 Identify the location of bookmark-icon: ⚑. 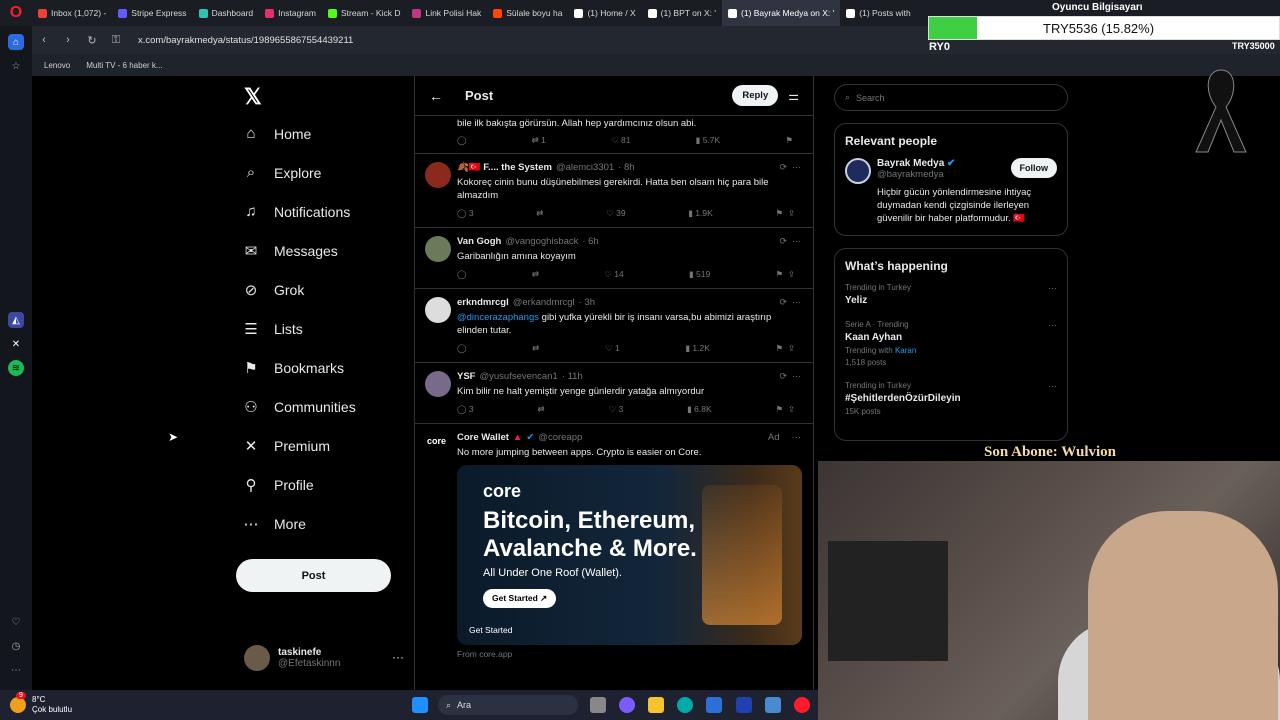
(789, 140).